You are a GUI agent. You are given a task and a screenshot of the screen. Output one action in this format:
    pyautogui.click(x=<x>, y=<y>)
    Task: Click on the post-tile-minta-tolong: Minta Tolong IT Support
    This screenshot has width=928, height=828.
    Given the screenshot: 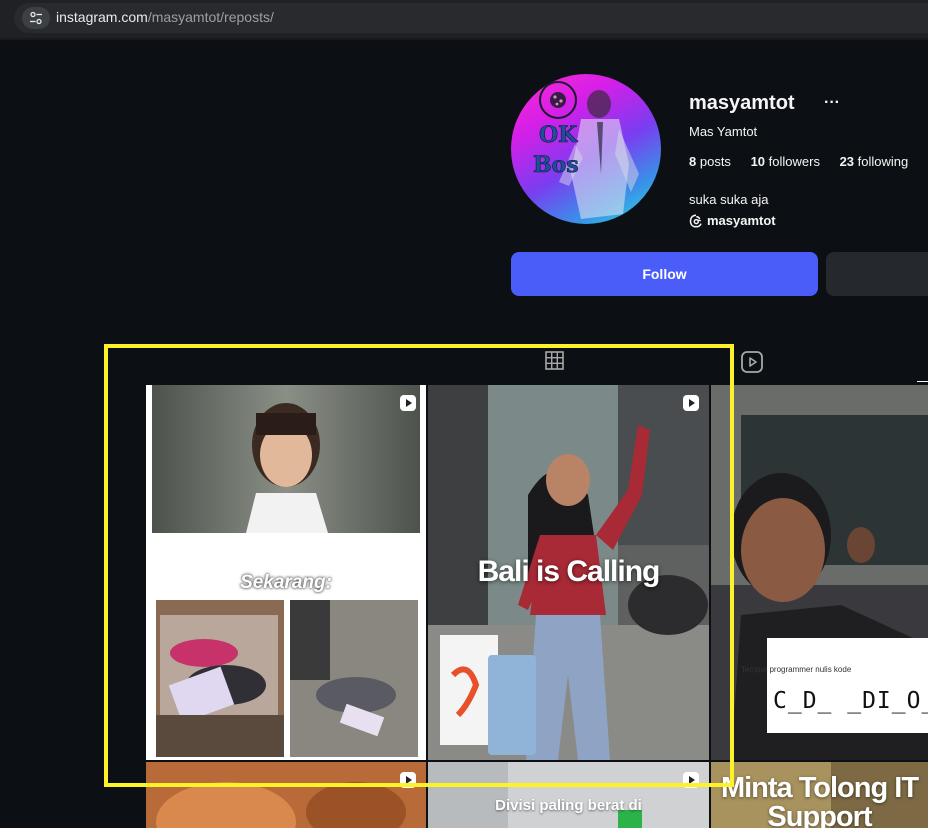 What is the action you would take?
    pyautogui.click(x=819, y=795)
    